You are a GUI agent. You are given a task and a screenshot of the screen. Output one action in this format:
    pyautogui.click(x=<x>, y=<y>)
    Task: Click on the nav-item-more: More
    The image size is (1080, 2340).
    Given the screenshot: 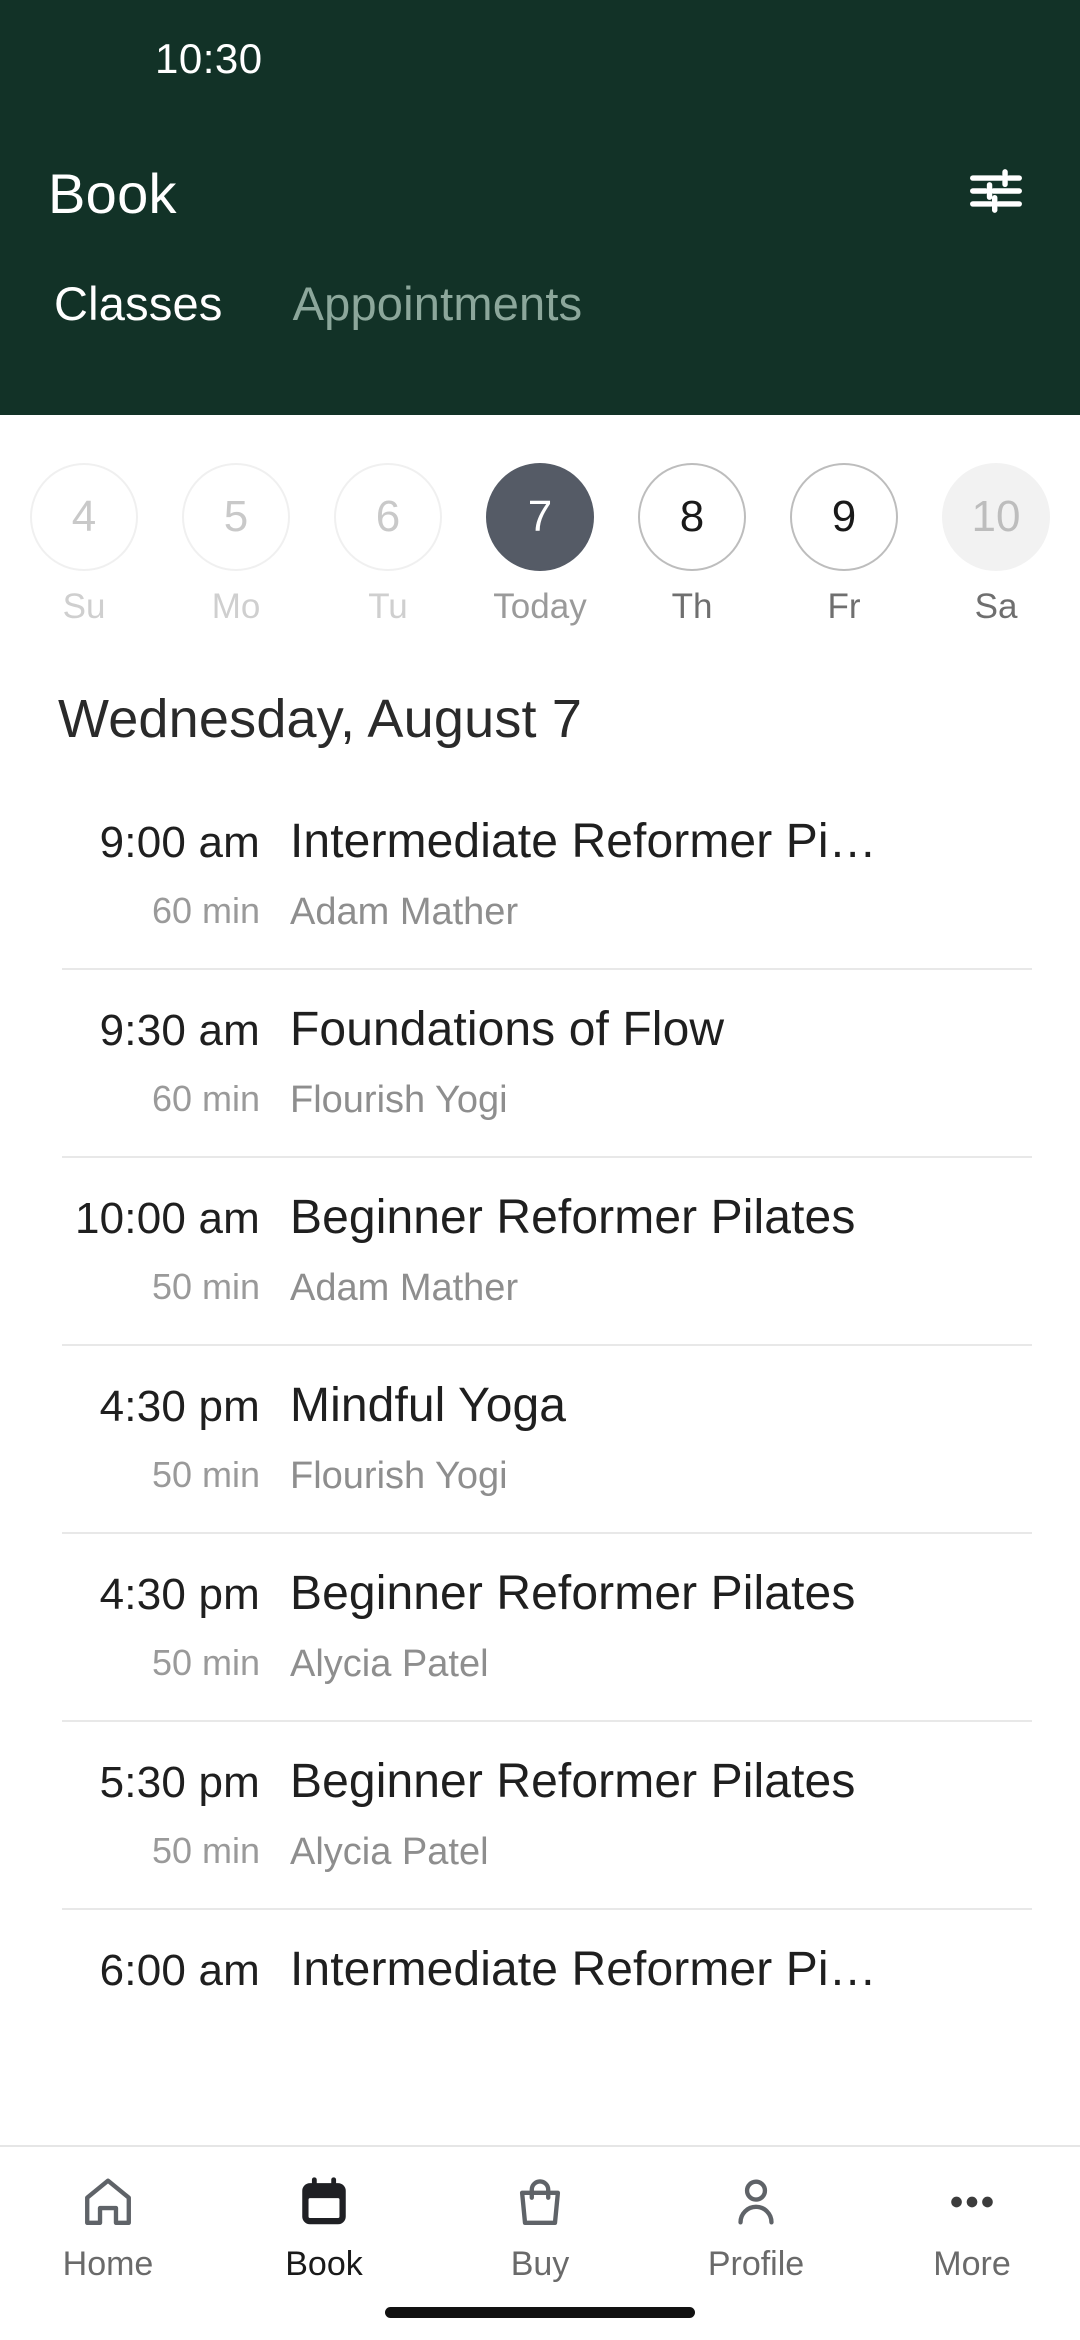 What is the action you would take?
    pyautogui.click(x=972, y=2226)
    